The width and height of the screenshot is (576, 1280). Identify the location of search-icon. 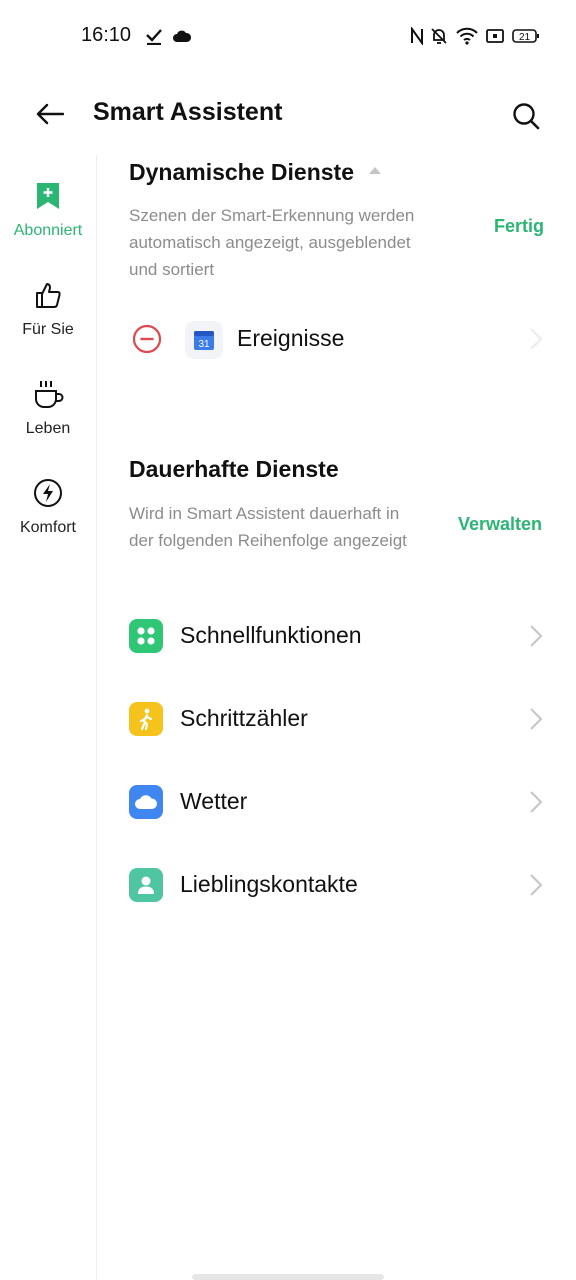
(526, 116).